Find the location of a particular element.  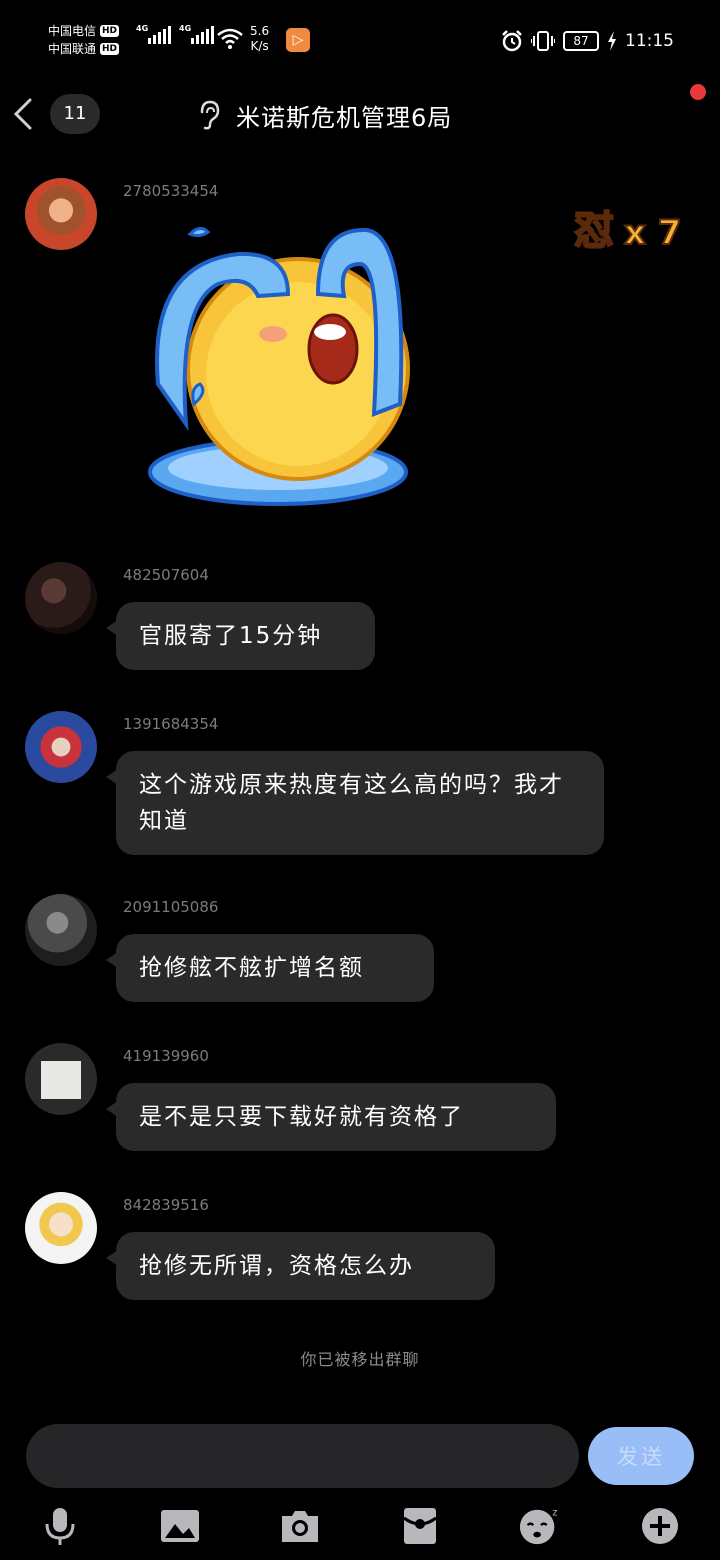

plus-icon is located at coordinates (660, 1526).